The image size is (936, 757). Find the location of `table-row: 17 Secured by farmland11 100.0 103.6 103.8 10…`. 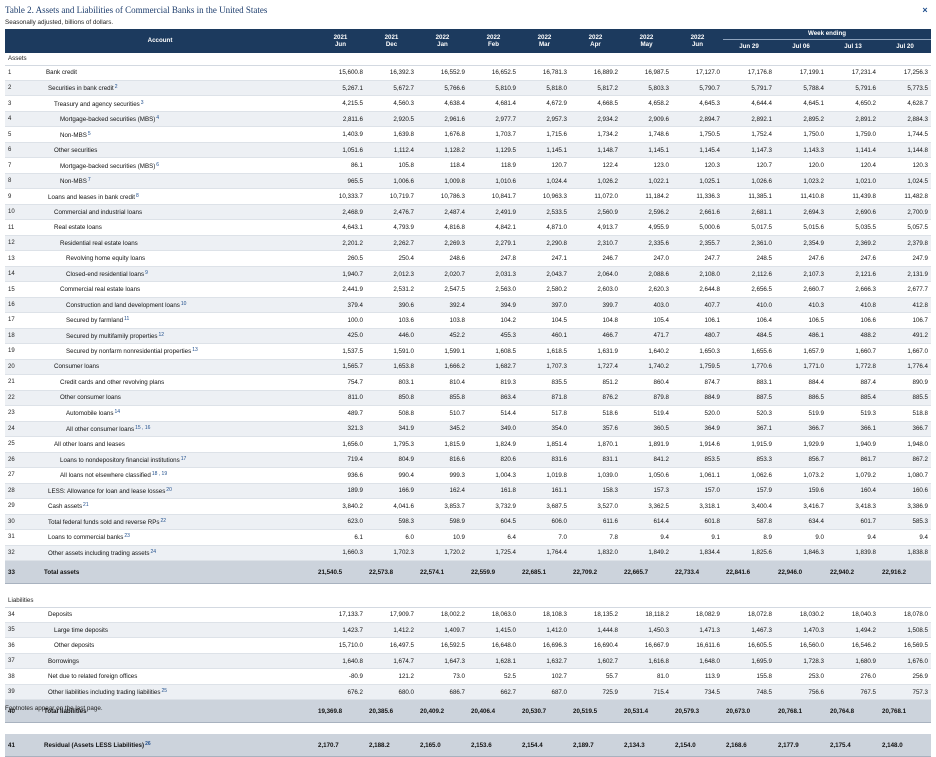

table-row: 17 Secured by farmland11 100.0 103.6 103.8 10… is located at coordinates (468, 320).